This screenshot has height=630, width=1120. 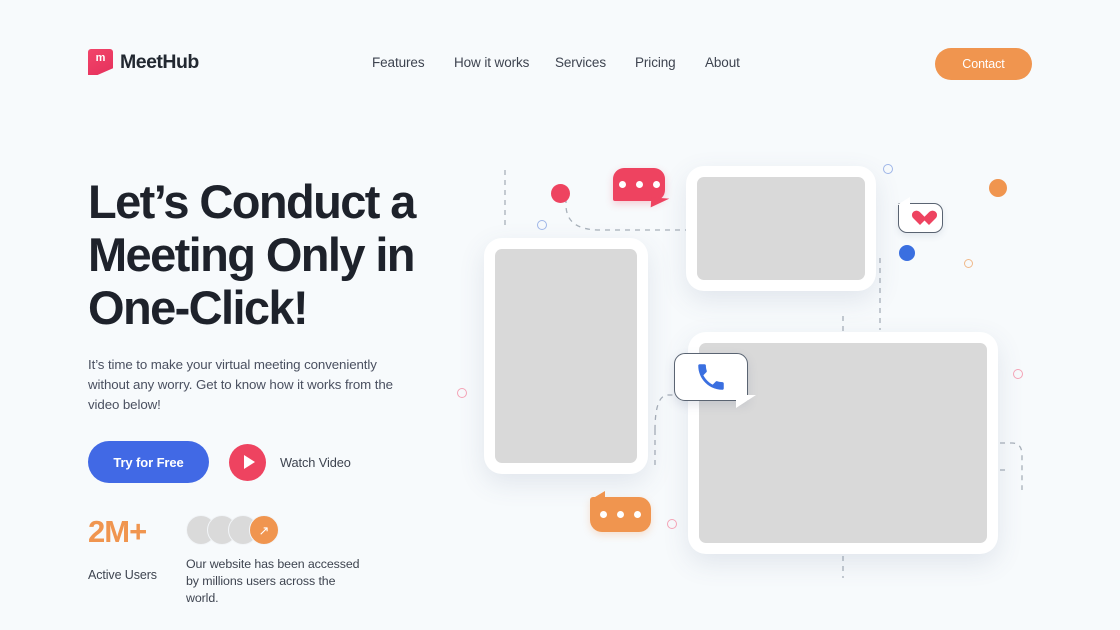 I want to click on watch-video-button: Watch Video, so click(x=290, y=462).